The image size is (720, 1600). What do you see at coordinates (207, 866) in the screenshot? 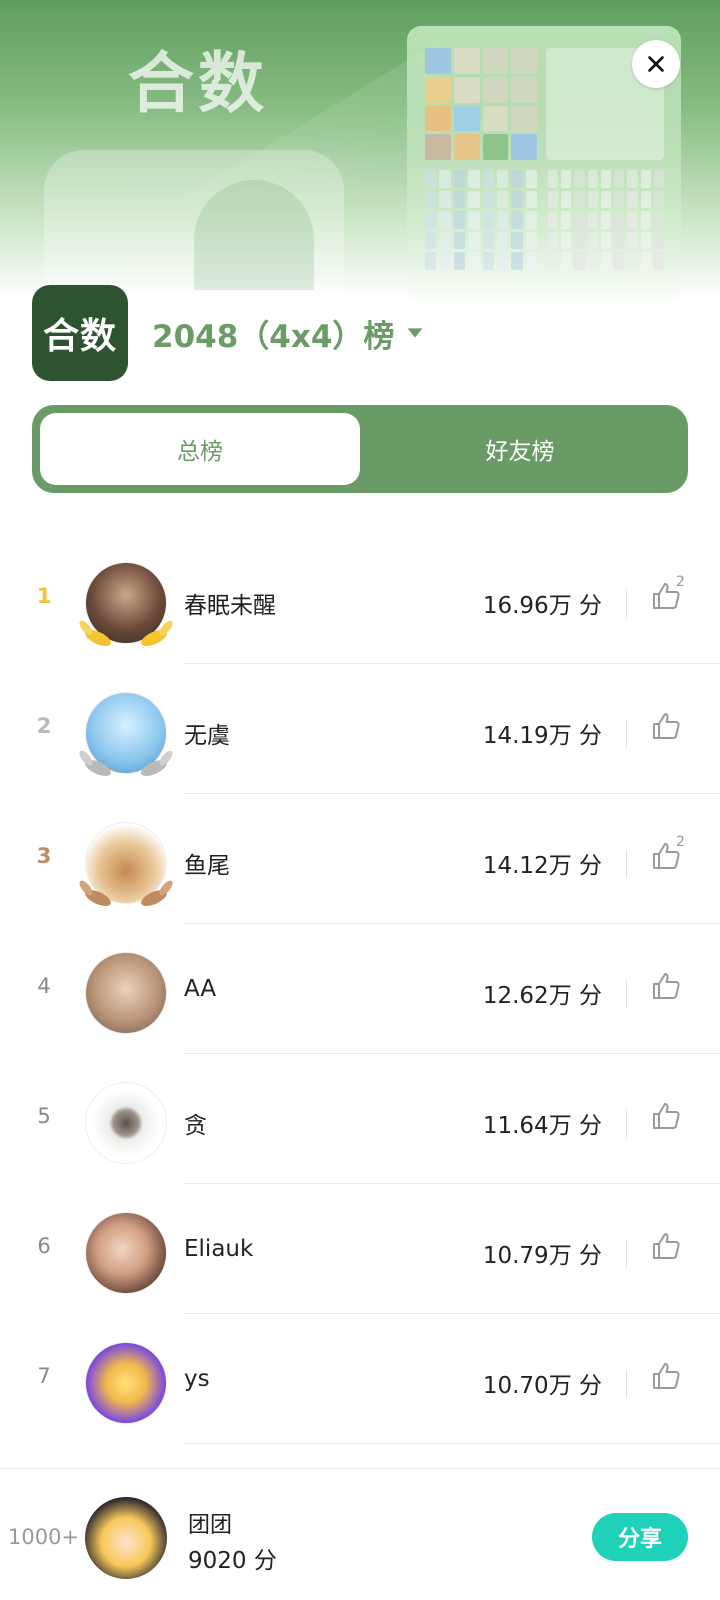
I see `player-name: 鱼尾` at bounding box center [207, 866].